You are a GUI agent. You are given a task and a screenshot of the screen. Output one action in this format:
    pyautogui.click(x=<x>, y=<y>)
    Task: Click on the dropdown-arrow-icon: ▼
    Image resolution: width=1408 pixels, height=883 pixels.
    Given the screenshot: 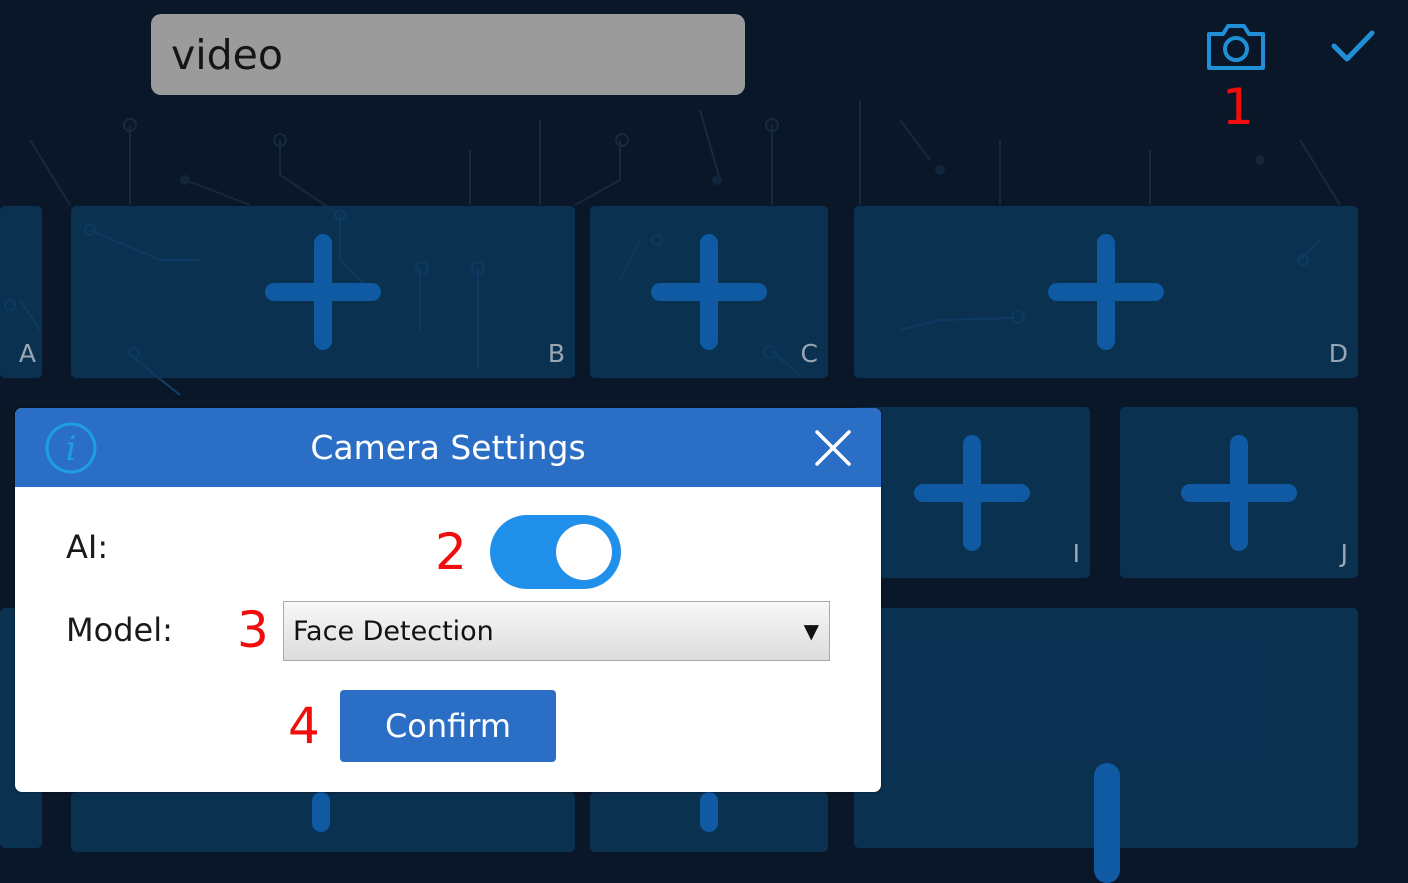 What is the action you would take?
    pyautogui.click(x=811, y=631)
    